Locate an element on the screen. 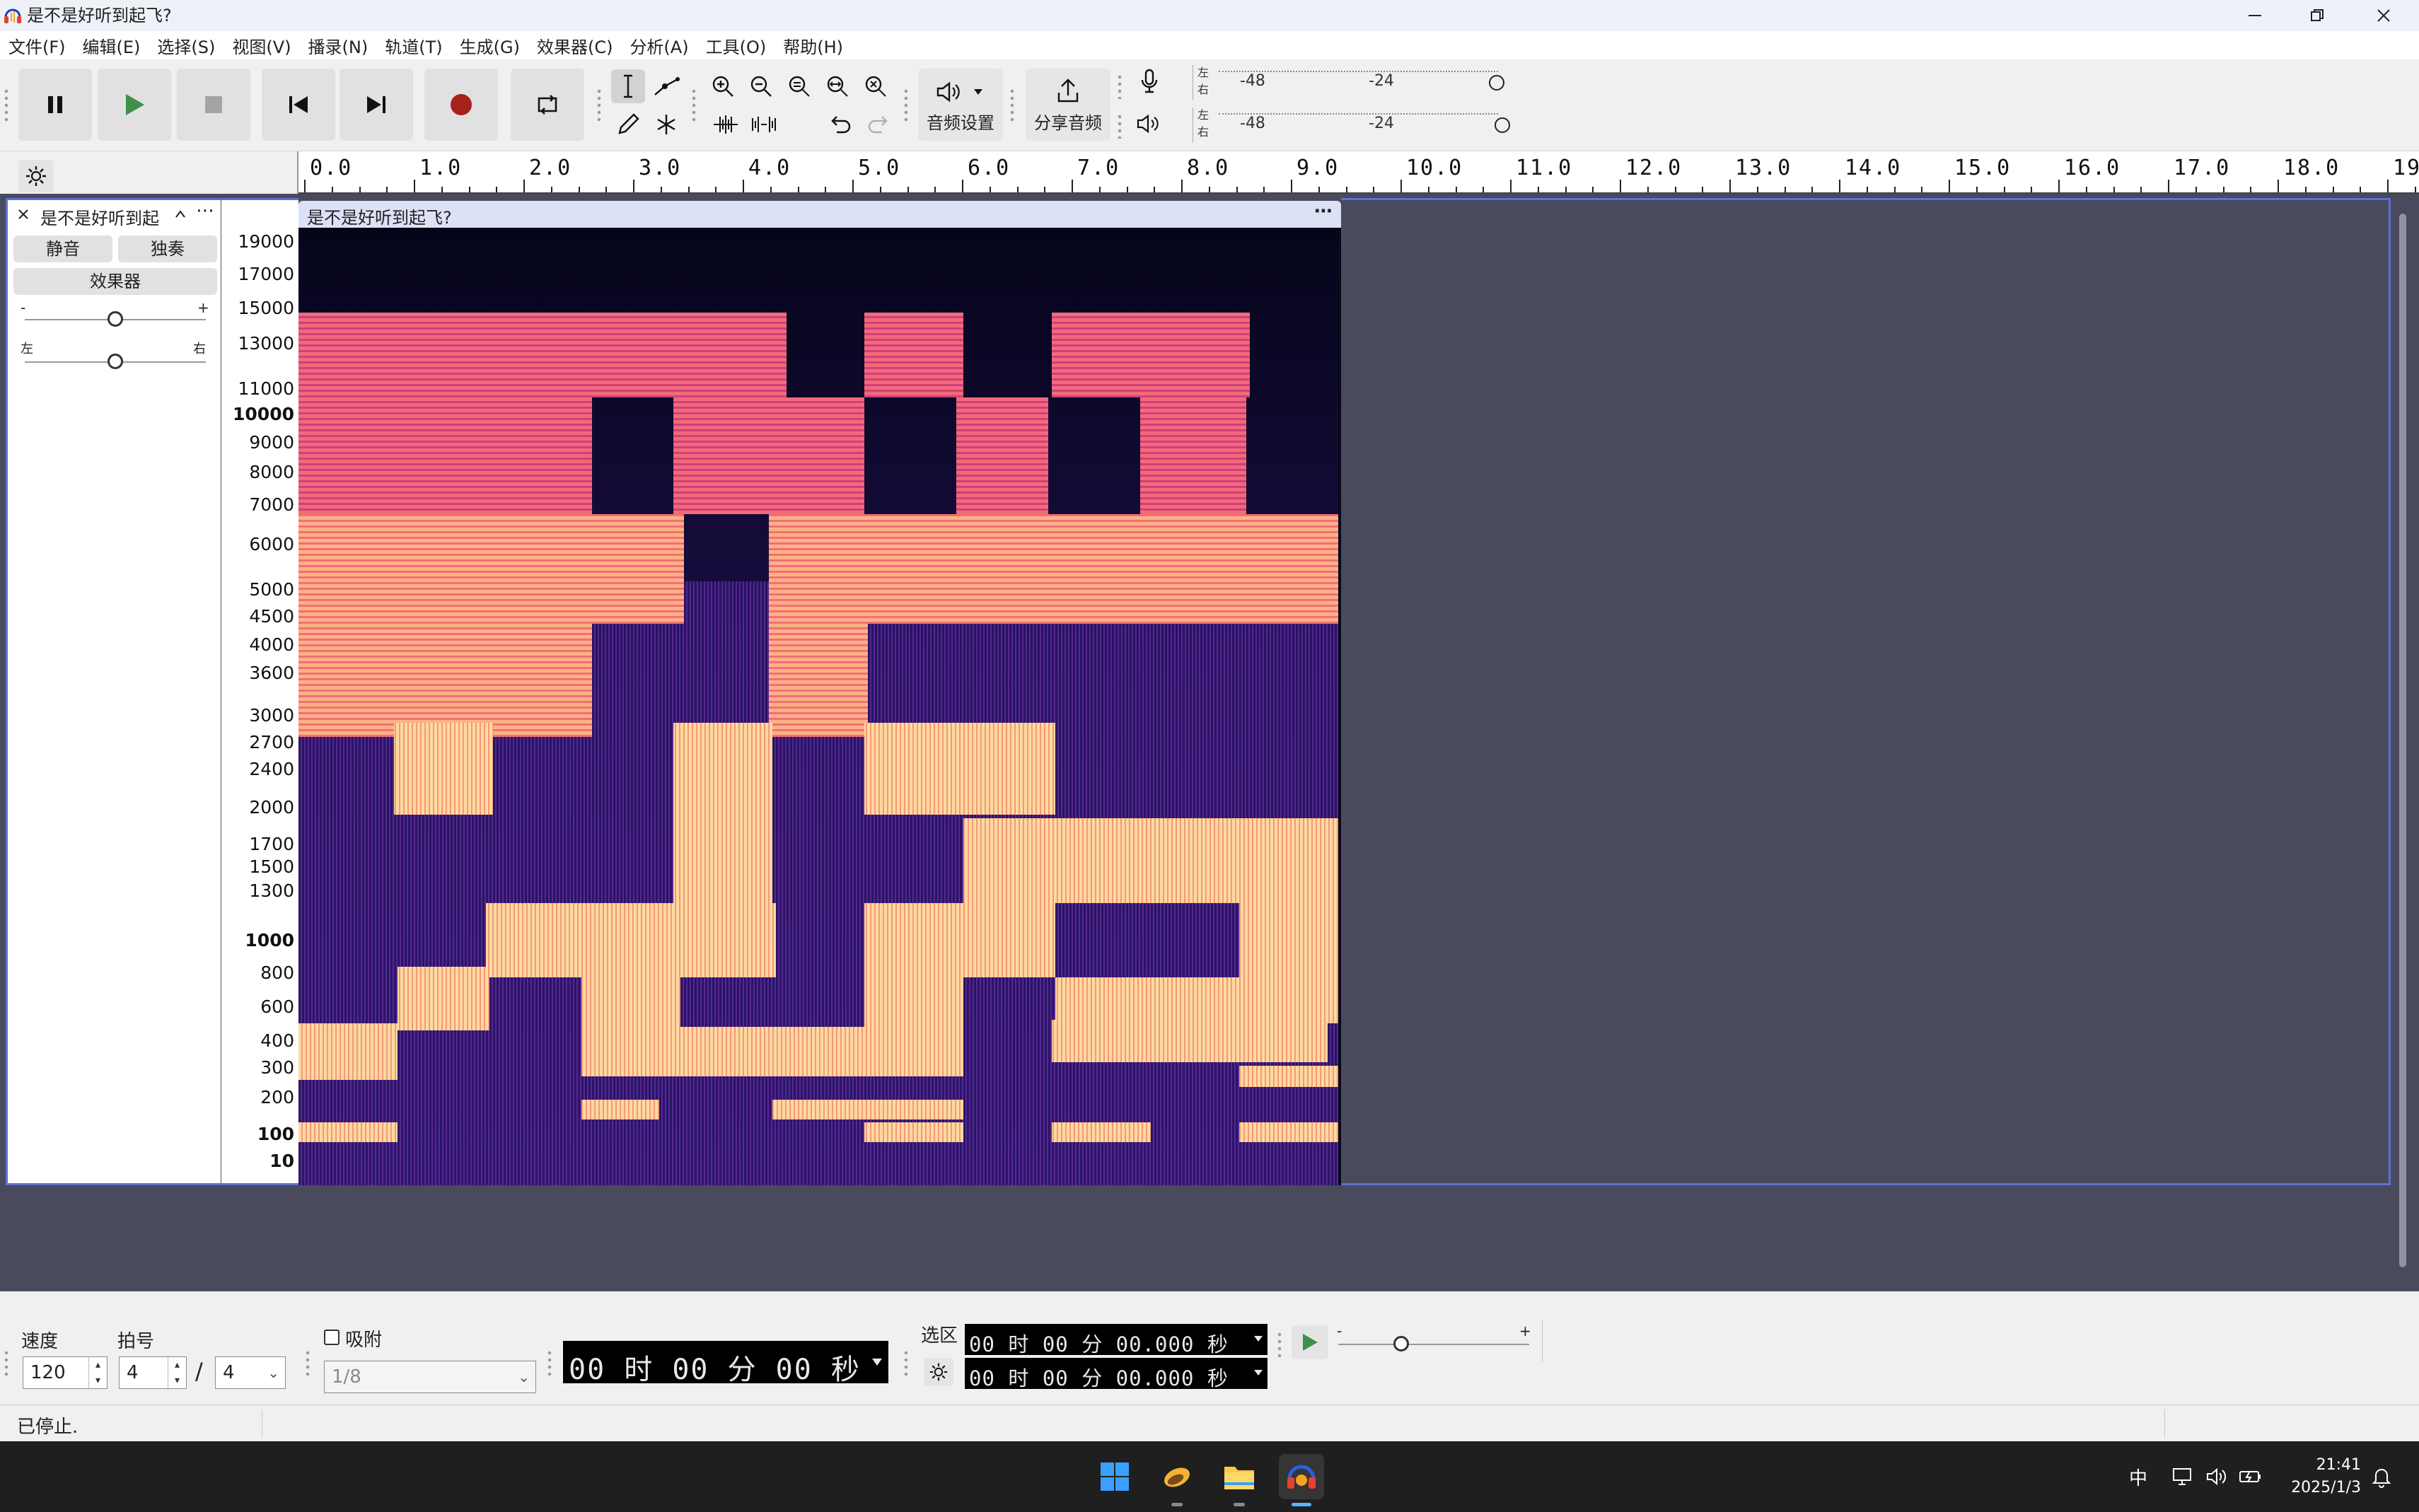 This screenshot has height=1512, width=2419. play-meter-grip is located at coordinates (1119, 126).